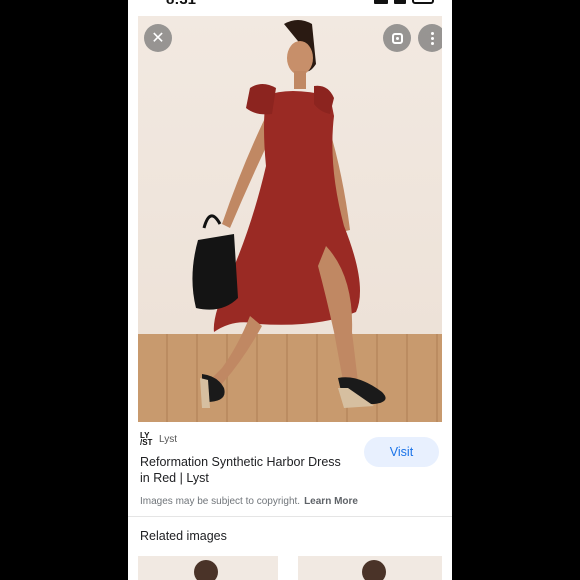 The image size is (580, 580). I want to click on more-vert-icon, so click(432, 38).